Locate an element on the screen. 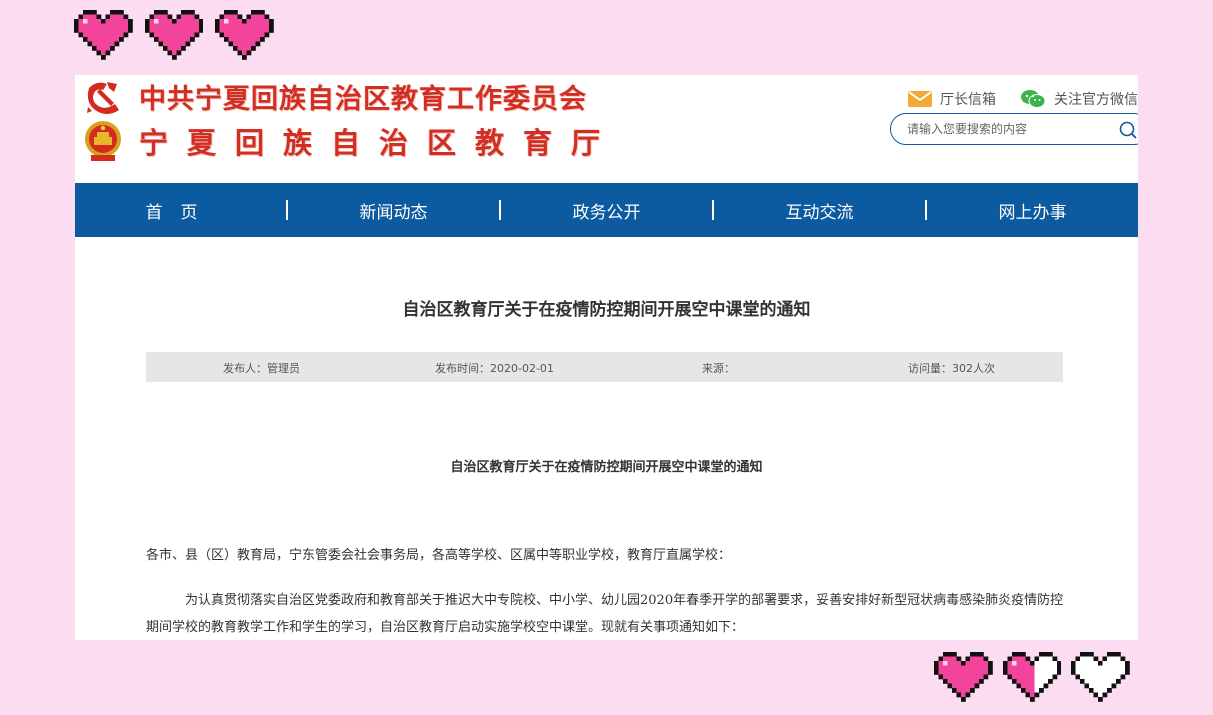 This screenshot has height=715, width=1213. party-committee-title: 中共宁夏回族自治区教育工作委员会 is located at coordinates (363, 99).